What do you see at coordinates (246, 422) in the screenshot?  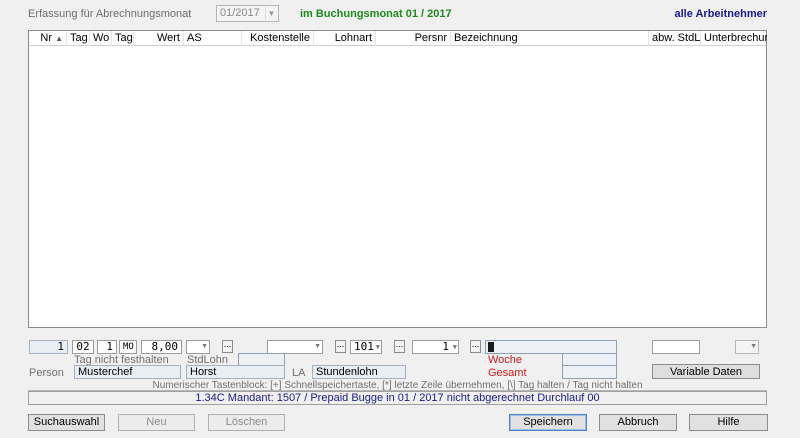 I see `delete-button: Löschen` at bounding box center [246, 422].